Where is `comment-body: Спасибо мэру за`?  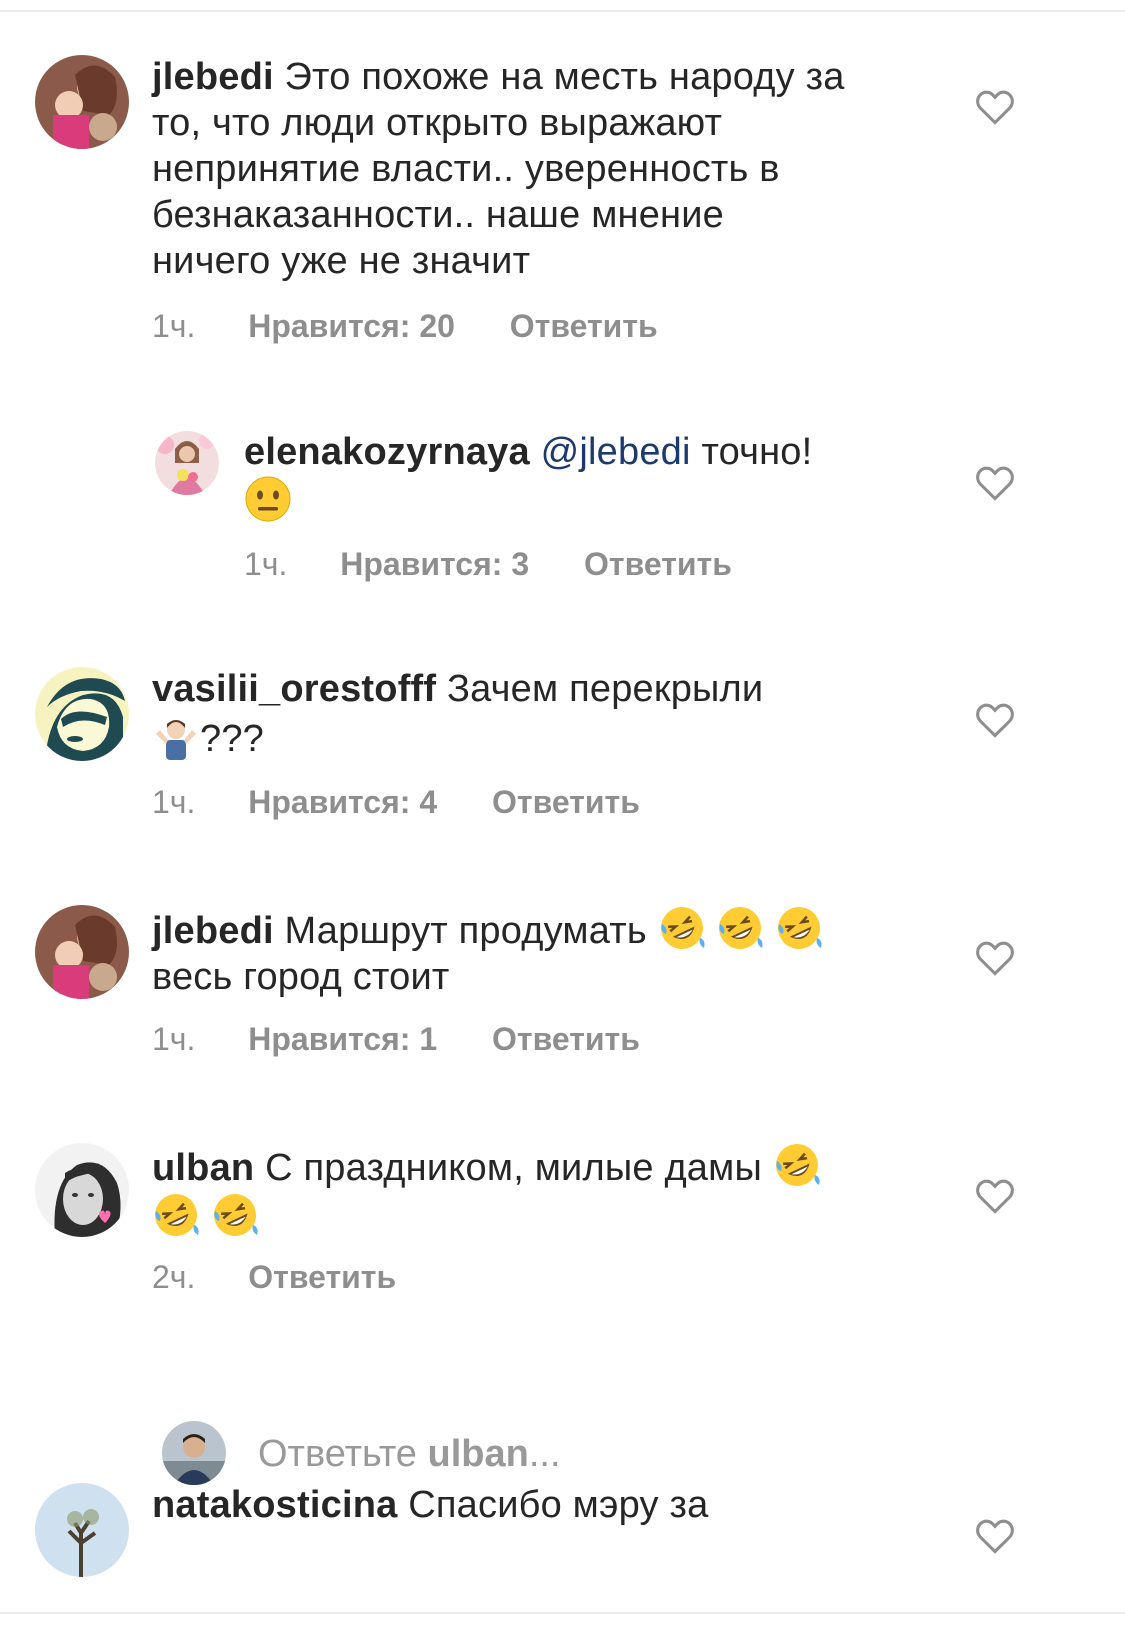 comment-body: Спасибо мэру за is located at coordinates (558, 1505).